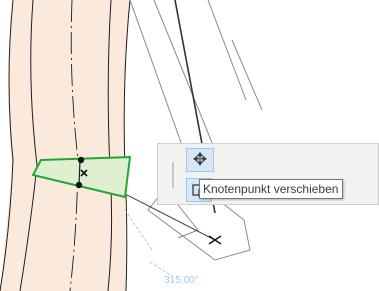 Image resolution: width=379 pixels, height=291 pixels. What do you see at coordinates (79, 185) in the screenshot?
I see `wall-node-bottom-handle` at bounding box center [79, 185].